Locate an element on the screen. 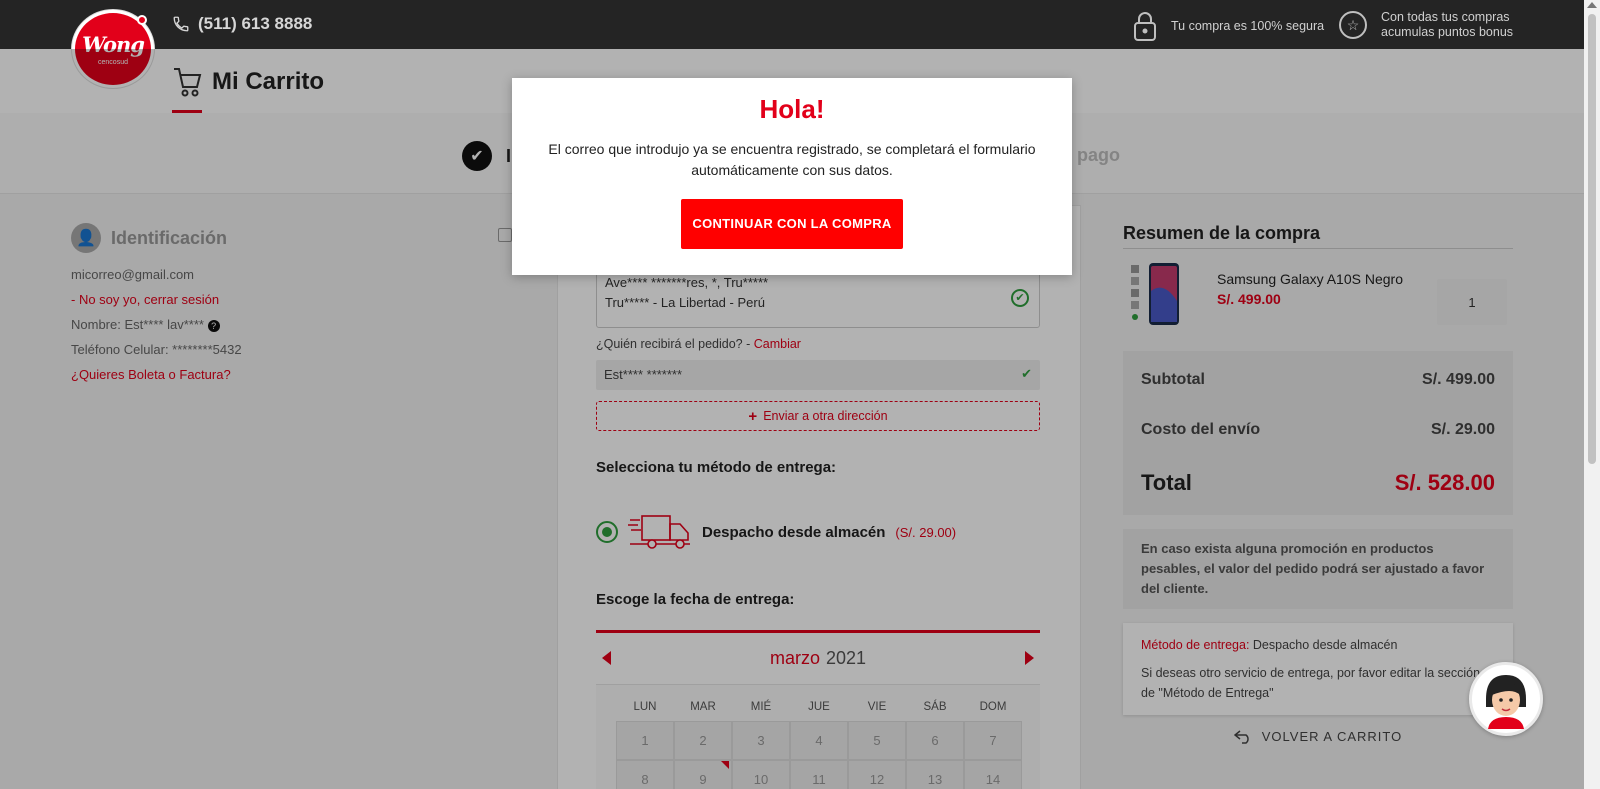 This screenshot has width=1600, height=789. modal-title: Hola! is located at coordinates (792, 109).